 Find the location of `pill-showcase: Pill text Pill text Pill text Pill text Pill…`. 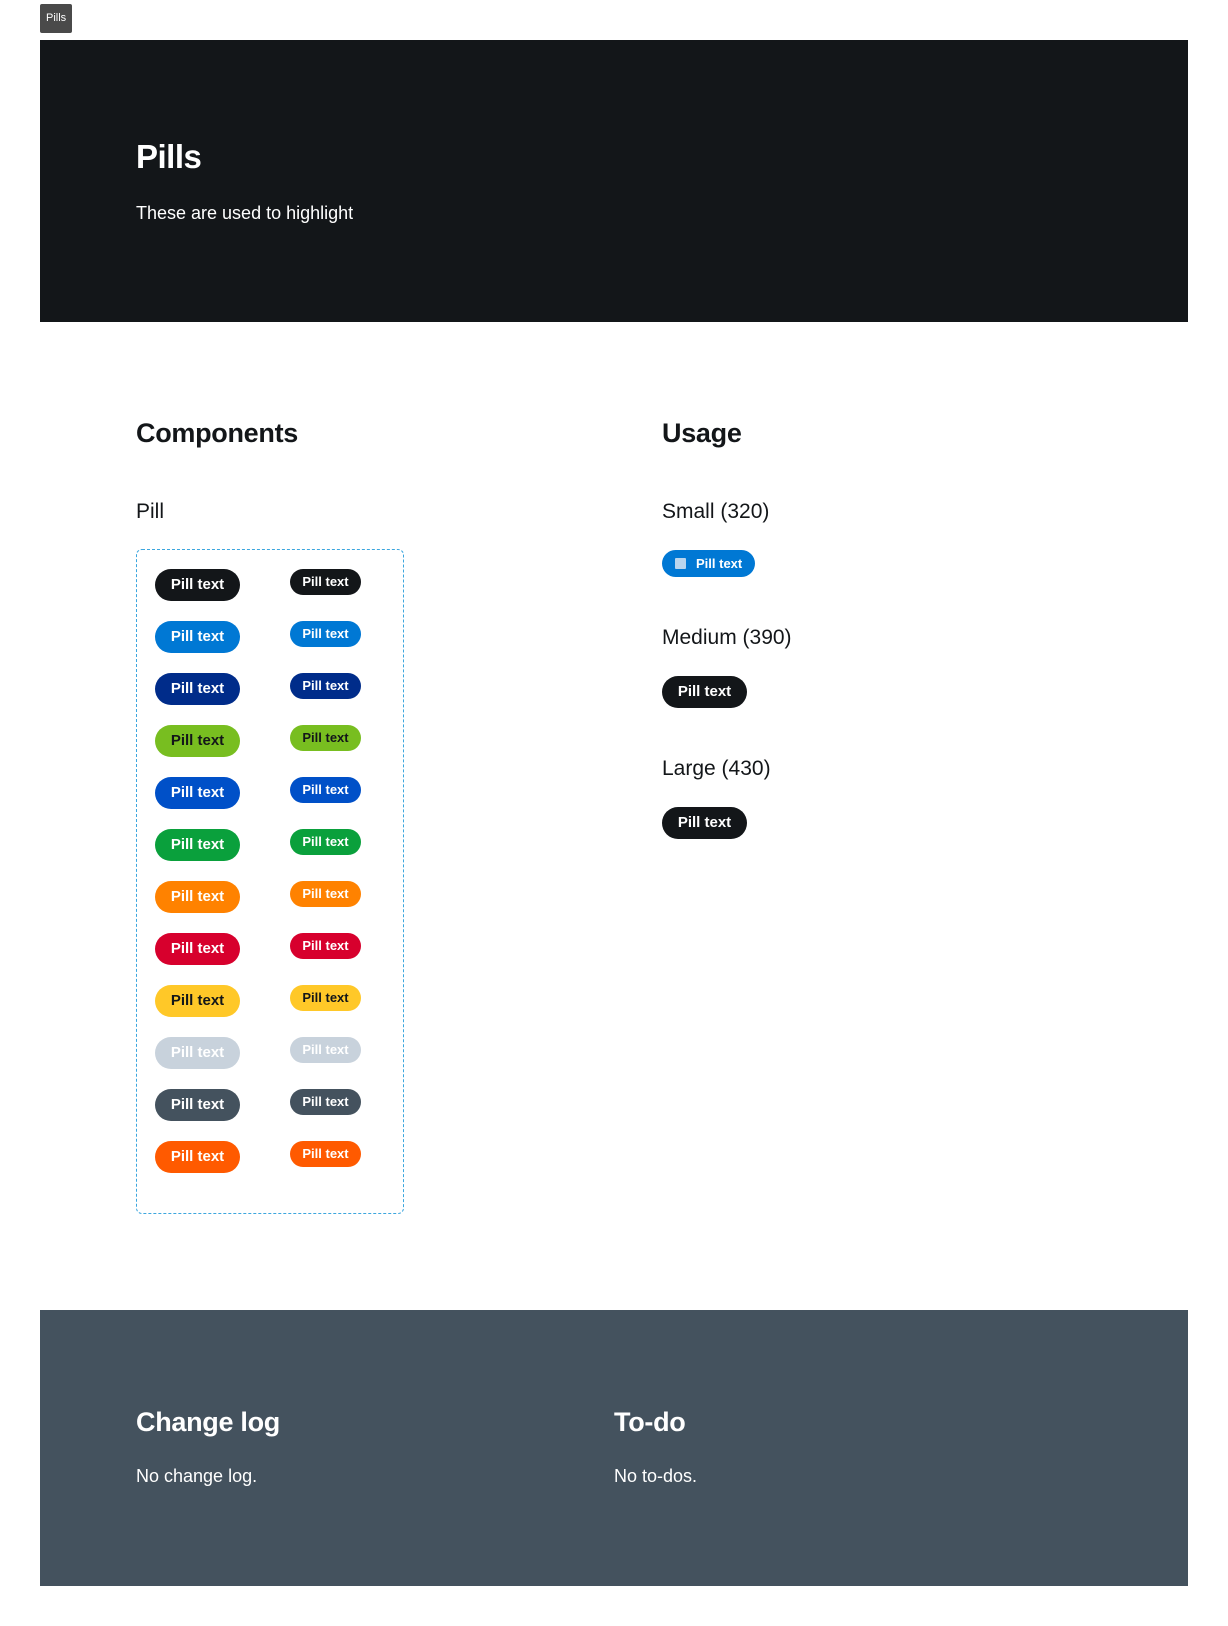

pill-showcase: Pill text Pill text Pill text Pill text Pill… is located at coordinates (270, 881).